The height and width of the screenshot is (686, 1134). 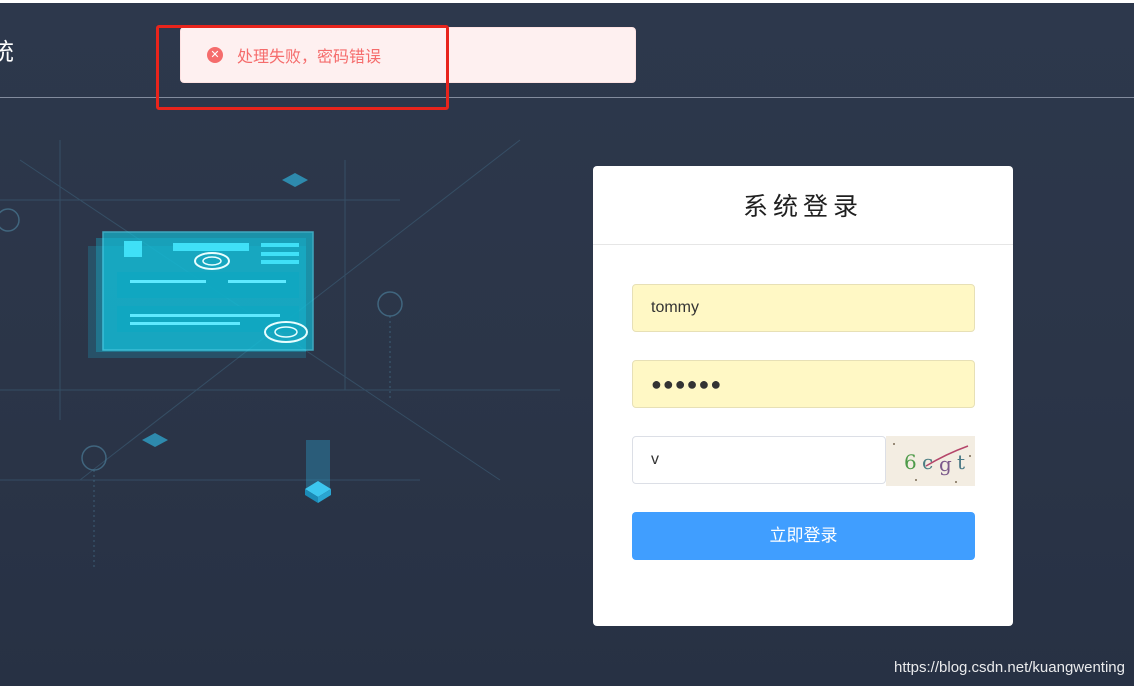 What do you see at coordinates (803, 205) in the screenshot?
I see `login-title: 系统登录` at bounding box center [803, 205].